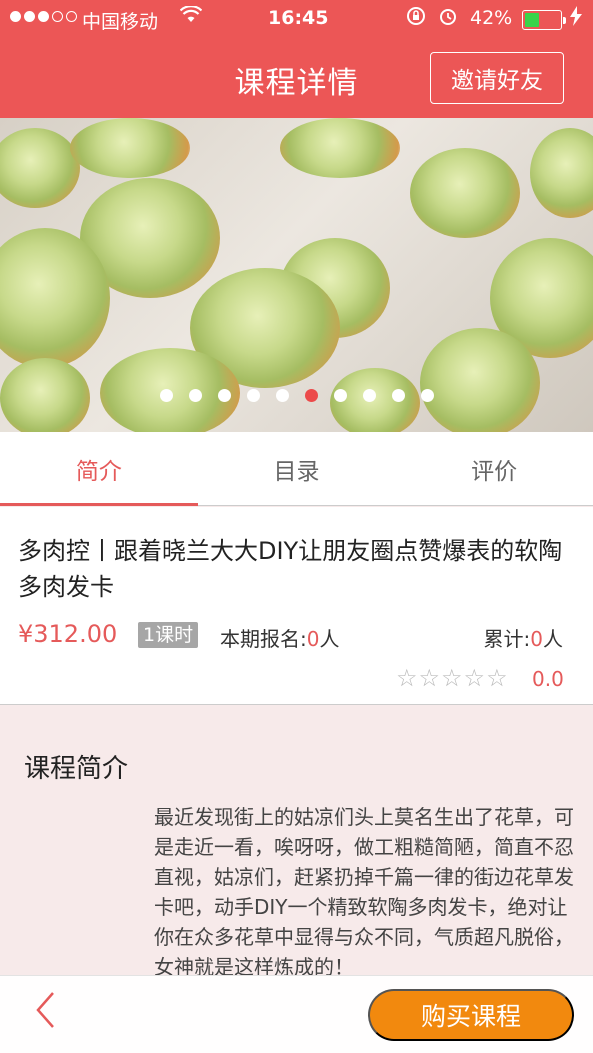 The width and height of the screenshot is (593, 1053). What do you see at coordinates (296, 1014) in the screenshot?
I see `bottom-action-bar: 购买课程` at bounding box center [296, 1014].